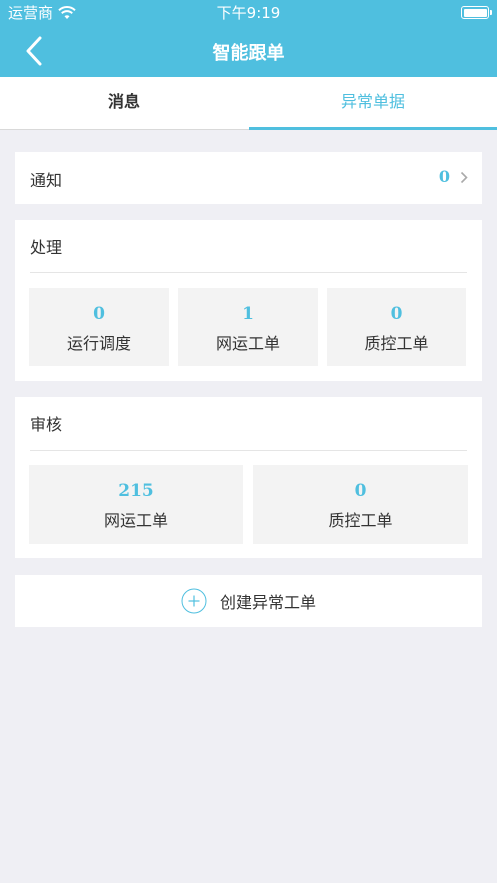  I want to click on tab-messages: 消息, so click(124, 103).